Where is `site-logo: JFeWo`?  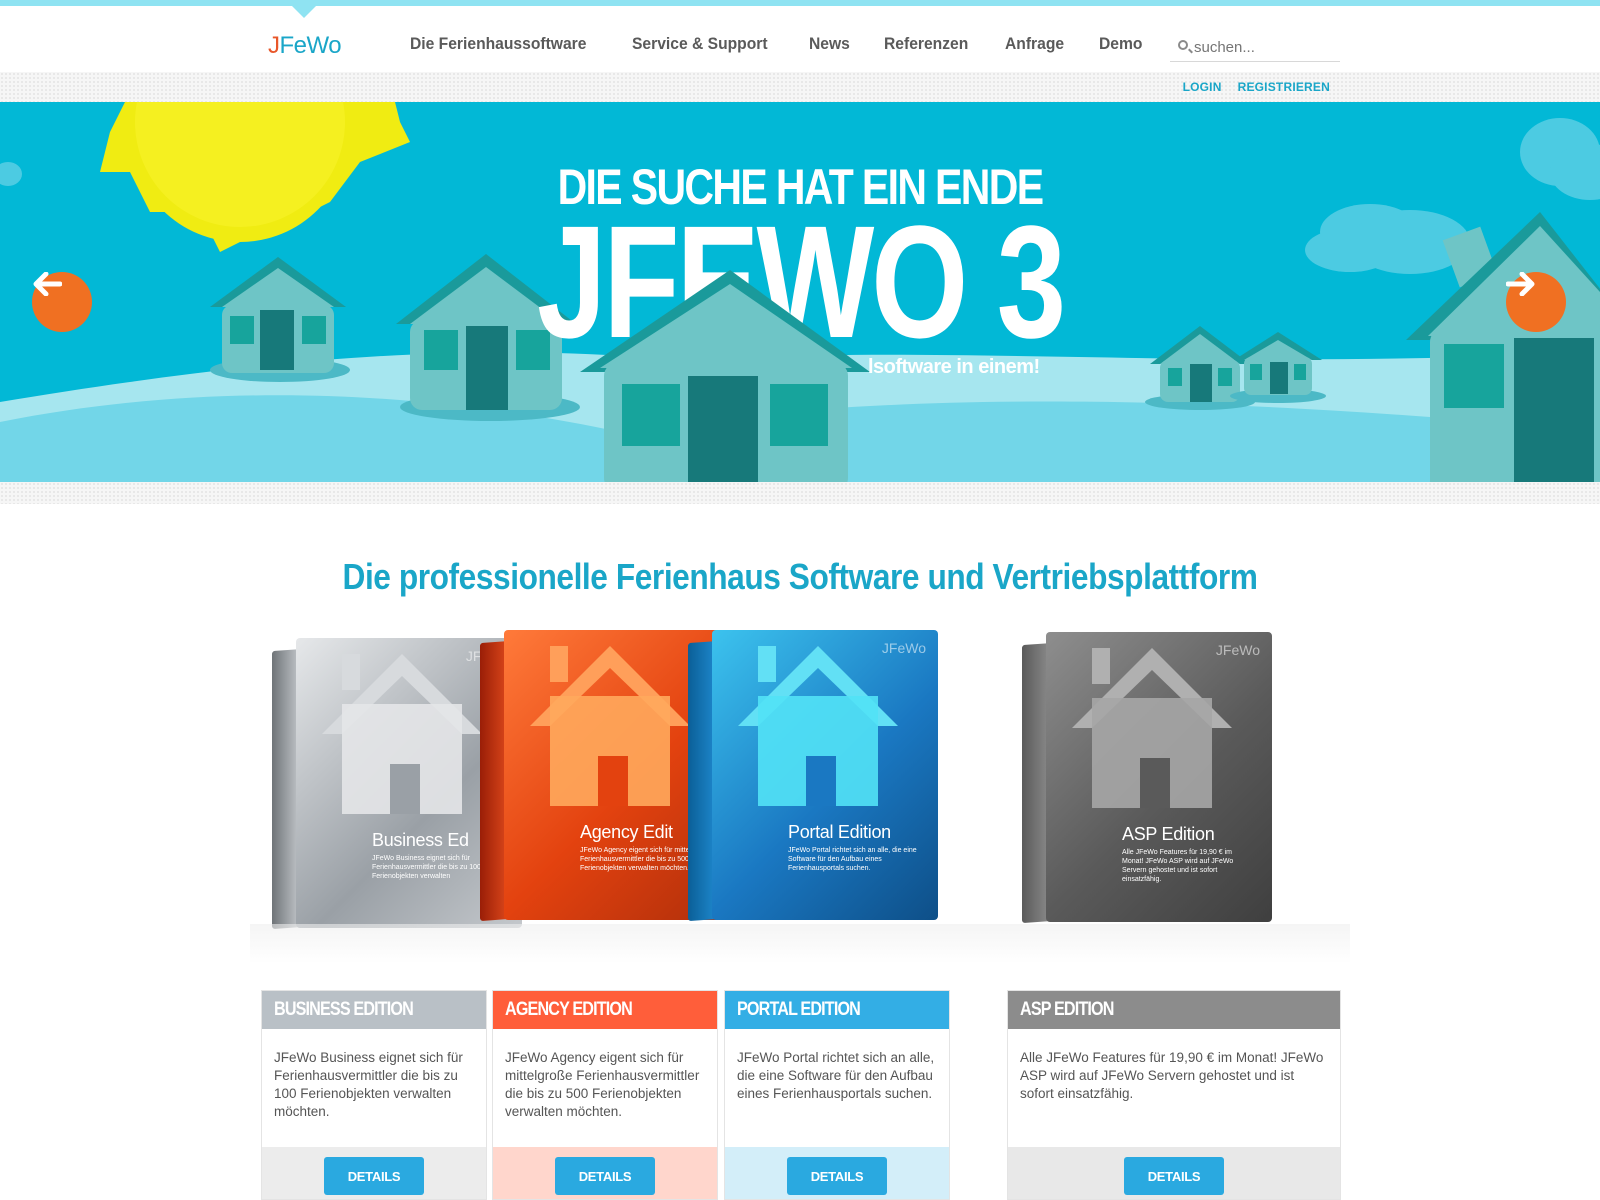 site-logo: JFeWo is located at coordinates (305, 46).